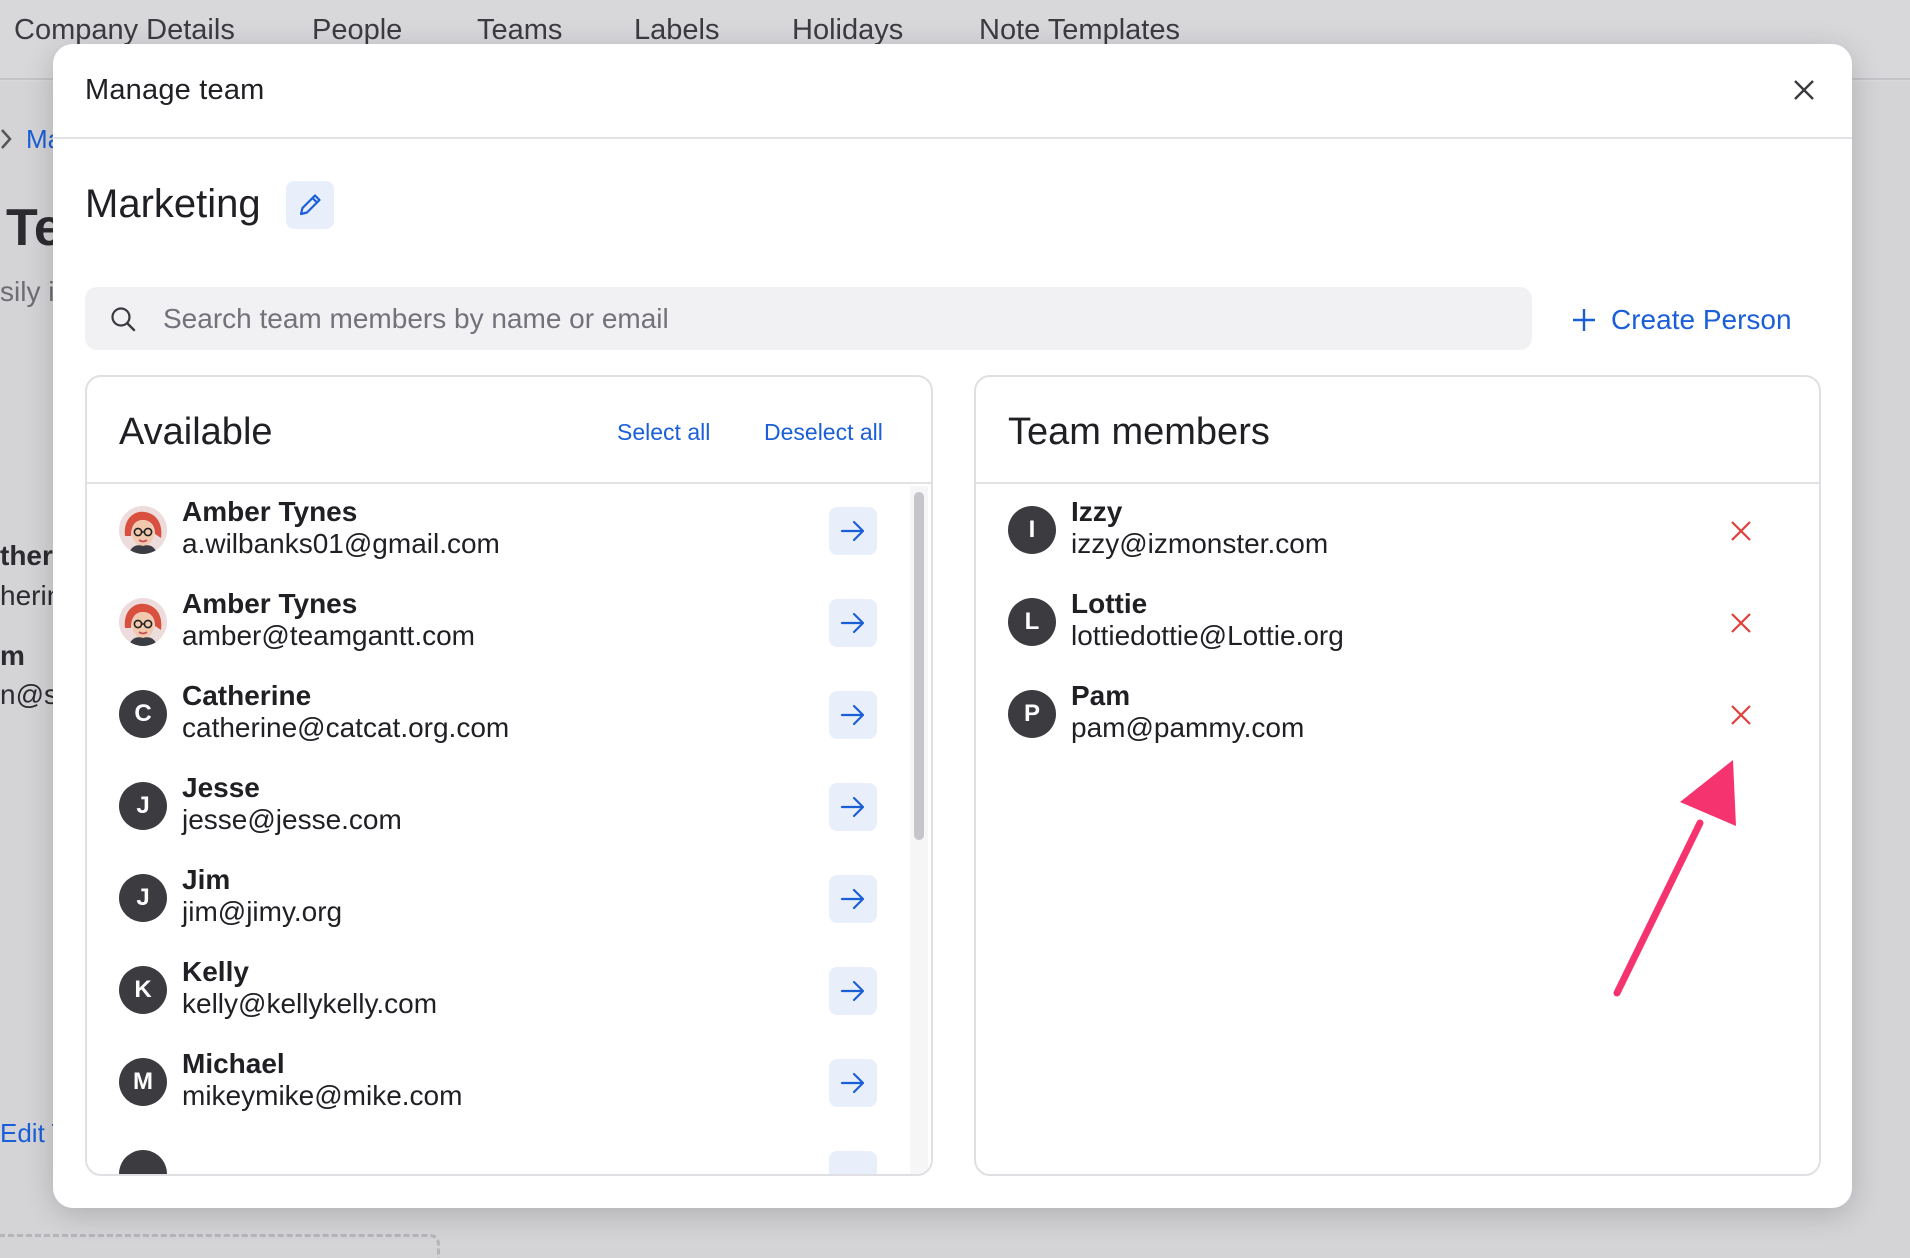 The width and height of the screenshot is (1910, 1258). Describe the element at coordinates (215, 971) in the screenshot. I see `person-name: Kelly` at that location.